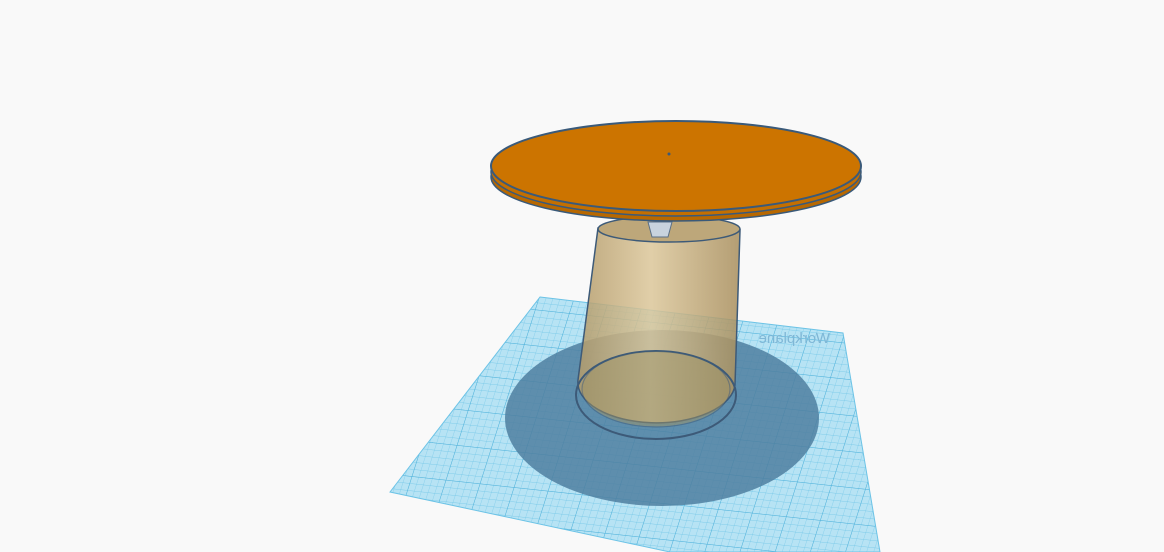 This screenshot has height=552, width=1164. I want to click on workplane-label: Workplane, so click(794, 338).